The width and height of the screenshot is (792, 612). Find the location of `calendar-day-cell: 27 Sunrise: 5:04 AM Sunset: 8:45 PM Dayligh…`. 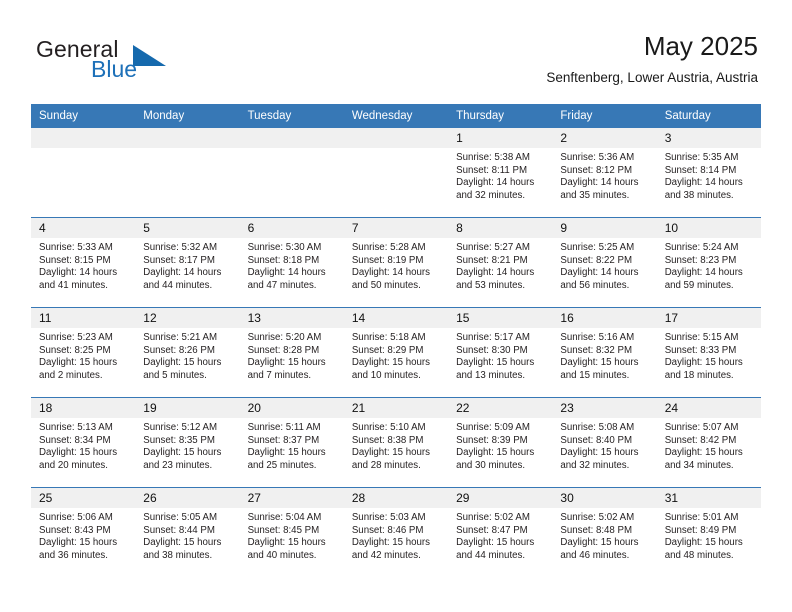

calendar-day-cell: 27 Sunrise: 5:04 AM Sunset: 8:45 PM Dayligh… is located at coordinates (291, 532).